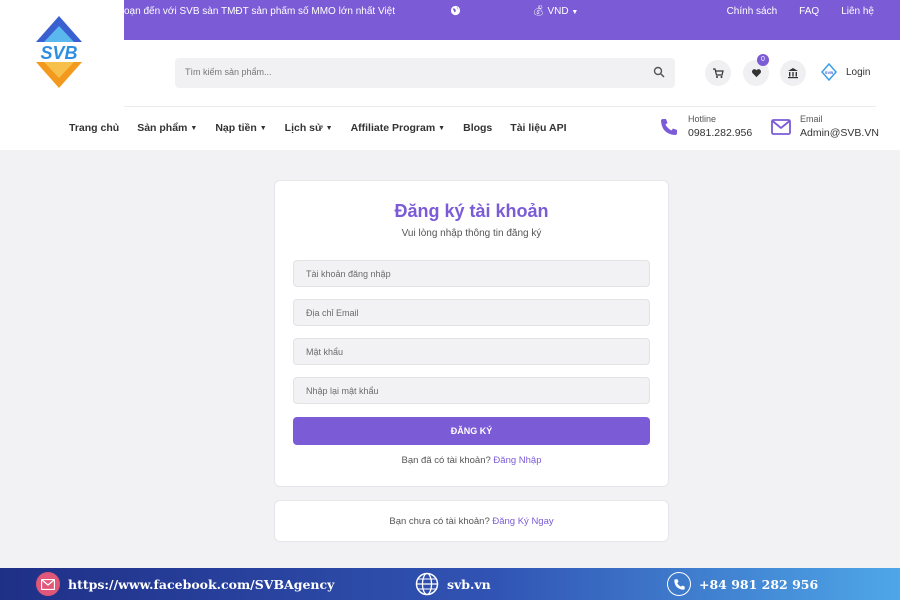 Image resolution: width=900 pixels, height=600 pixels. I want to click on link-faq: FAQ, so click(809, 11).